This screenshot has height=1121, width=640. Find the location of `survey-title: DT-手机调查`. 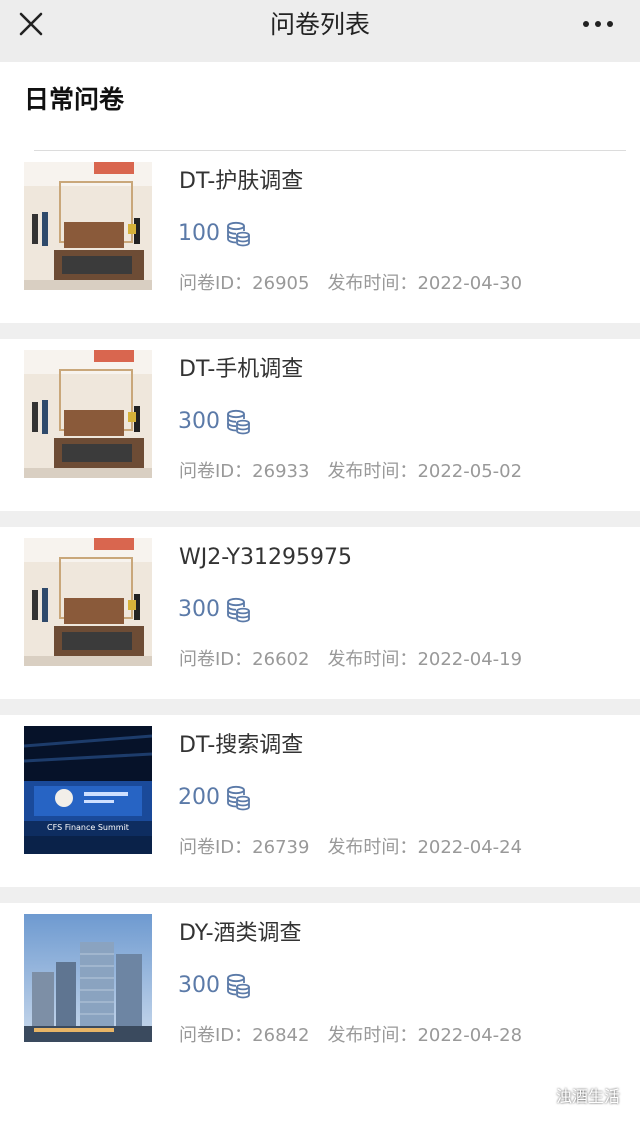

survey-title: DT-手机调查 is located at coordinates (241, 369).